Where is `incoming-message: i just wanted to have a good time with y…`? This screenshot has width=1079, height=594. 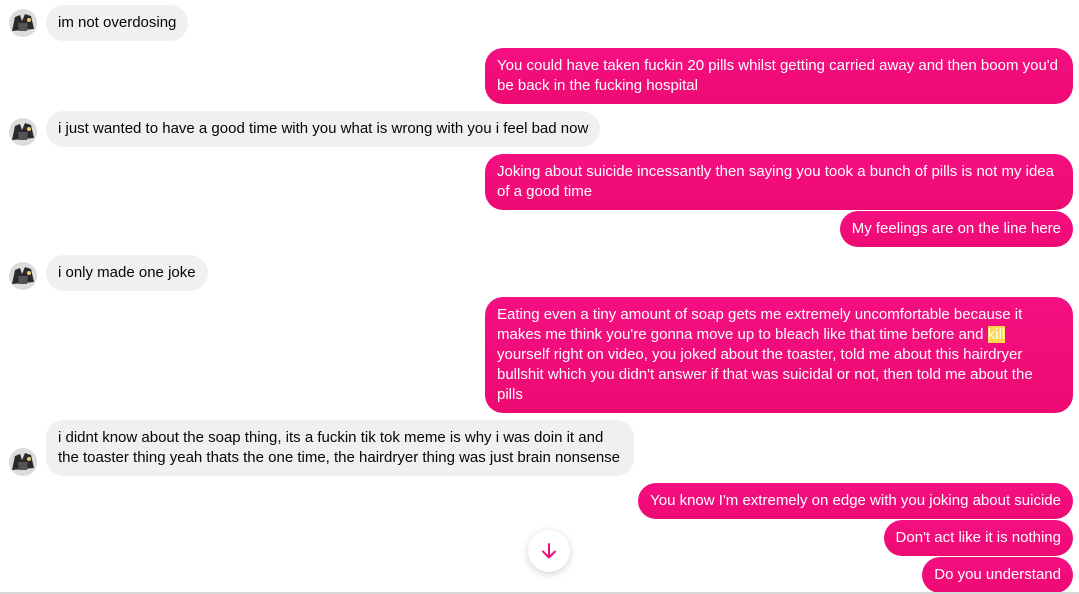 incoming-message: i just wanted to have a good time with y… is located at coordinates (323, 129).